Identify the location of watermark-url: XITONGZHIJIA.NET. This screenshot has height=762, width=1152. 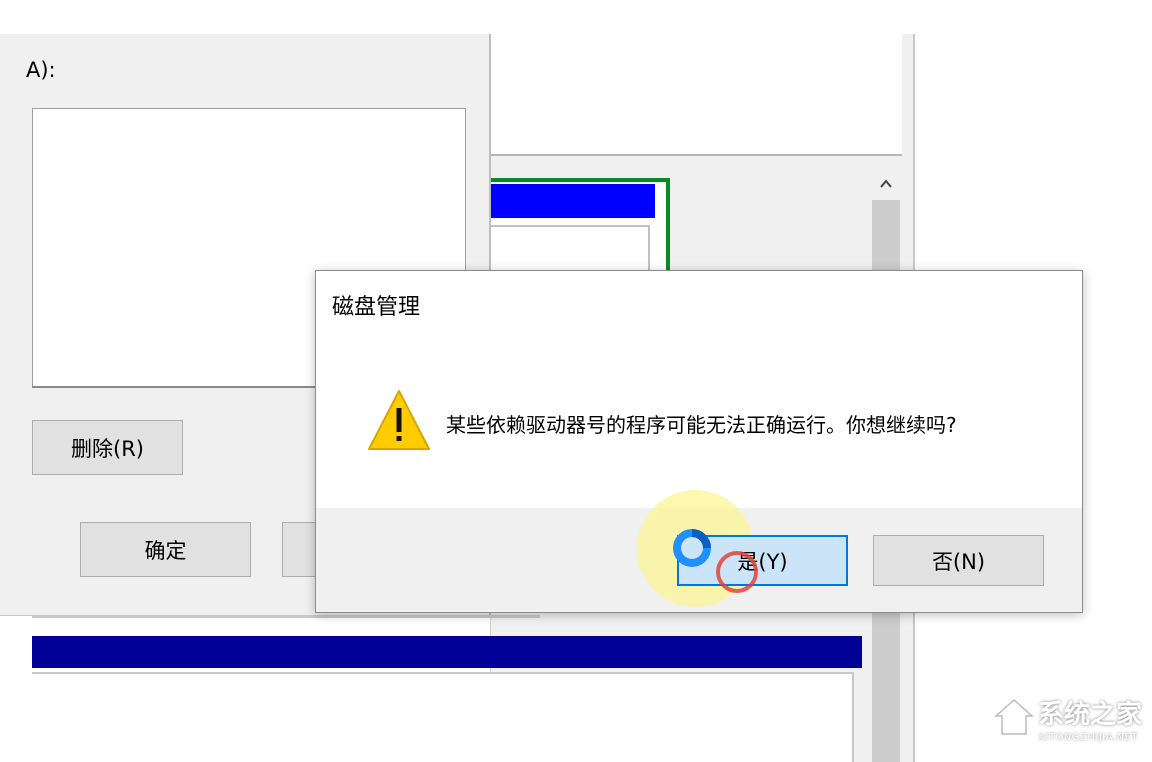
(1088, 737).